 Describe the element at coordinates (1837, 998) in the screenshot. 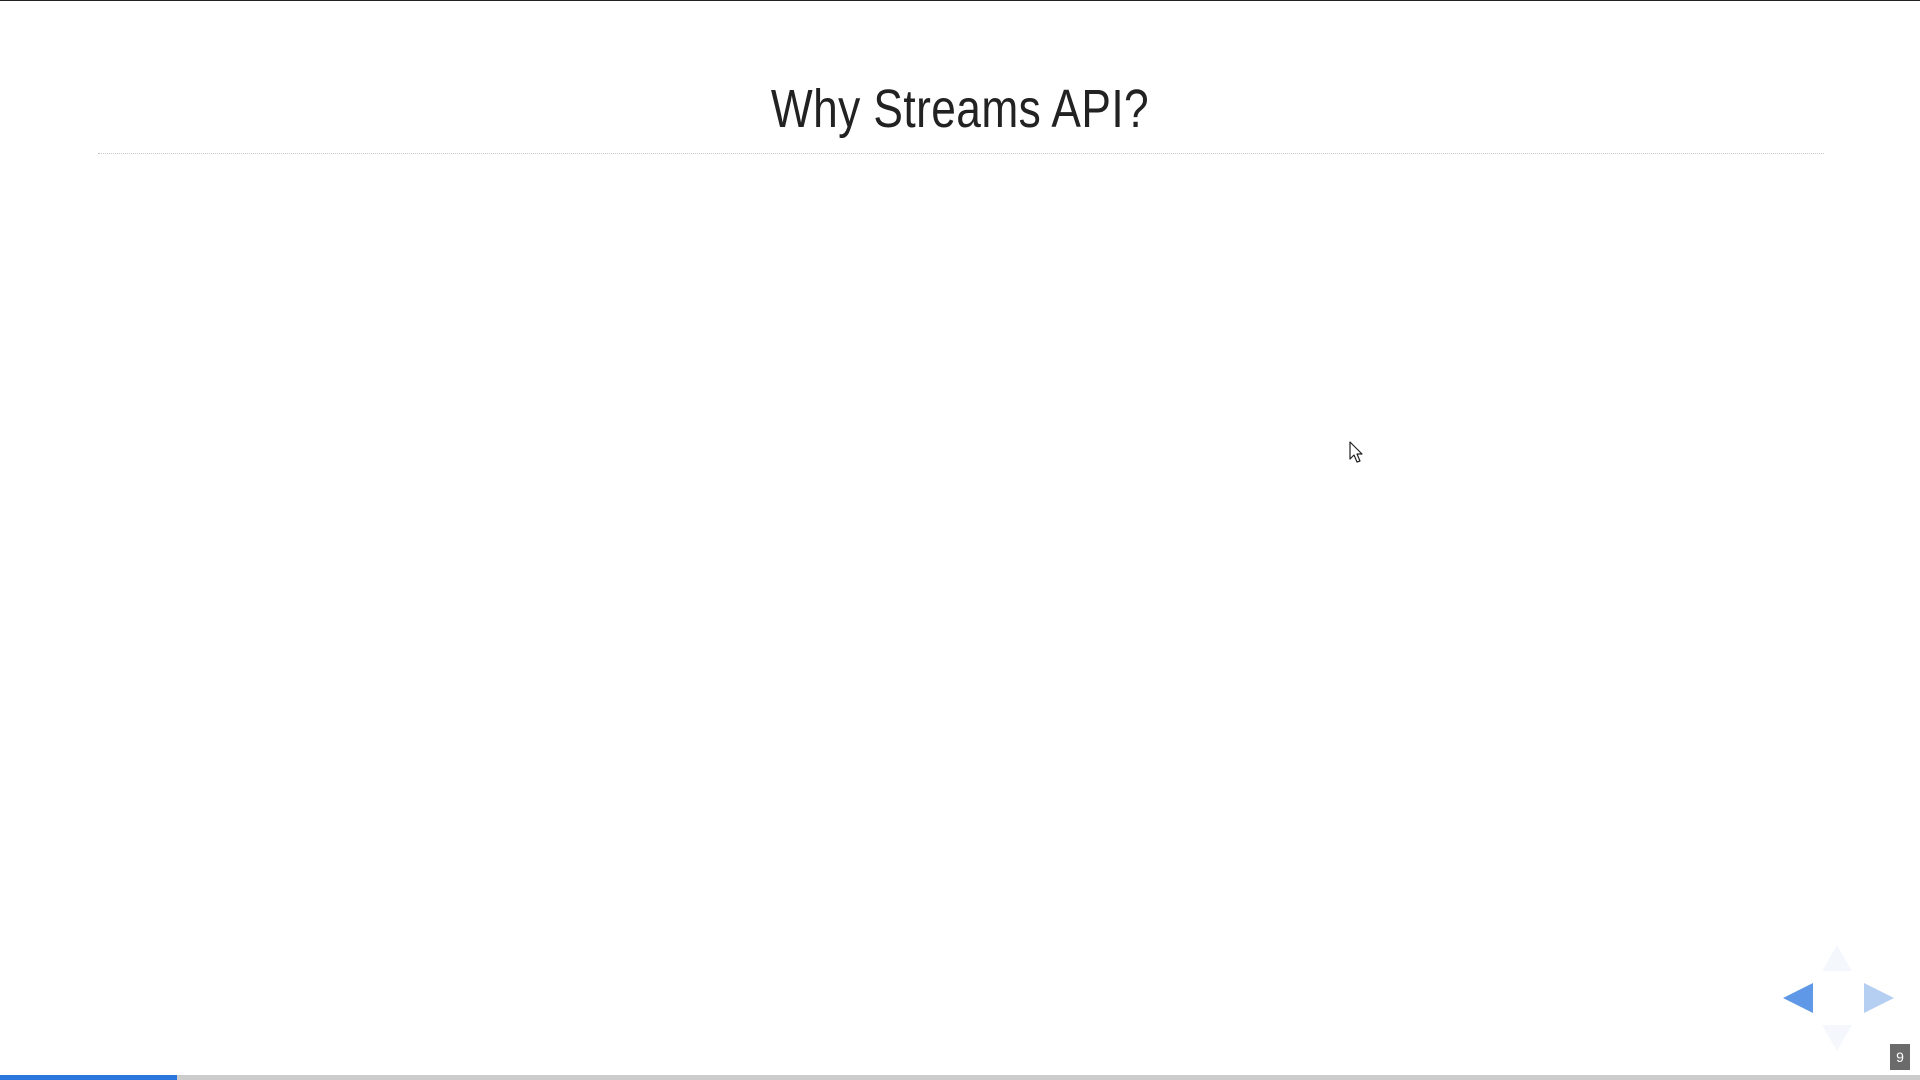

I see `navigation-controls` at that location.